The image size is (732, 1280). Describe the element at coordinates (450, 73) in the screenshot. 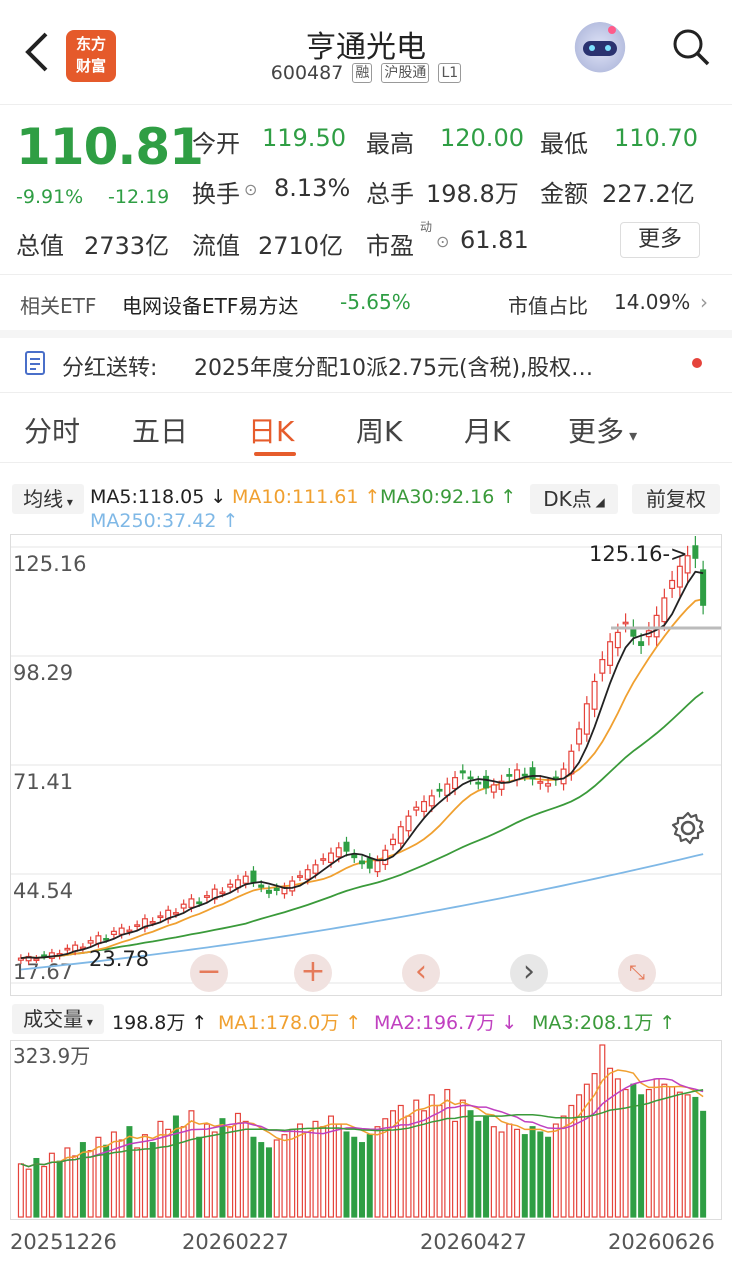

I see `level-tag: L1` at that location.